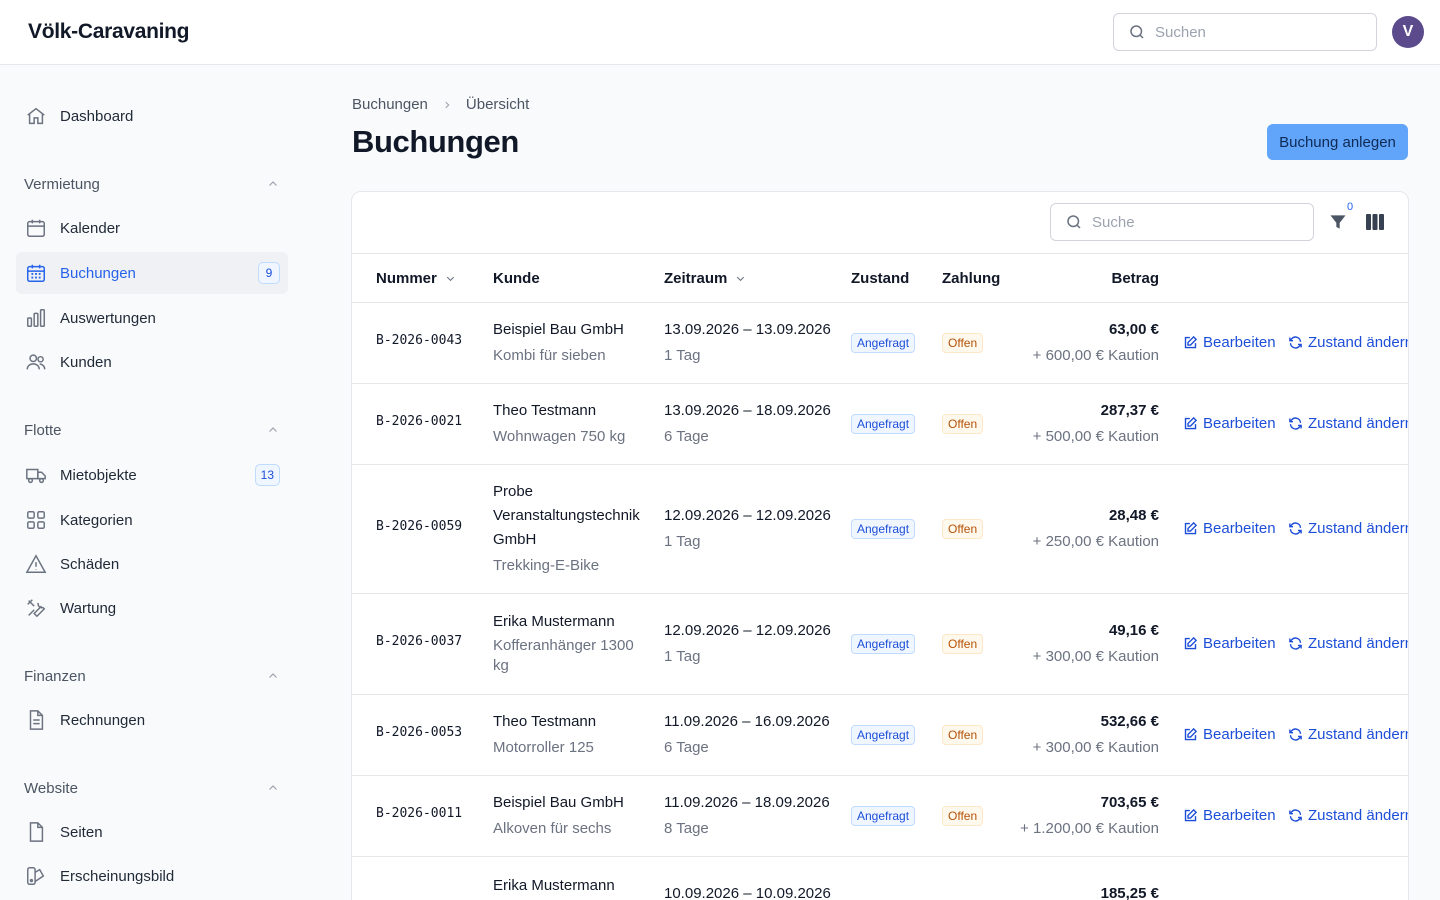 The width and height of the screenshot is (1440, 900). I want to click on create-booking-button: Buchung anlegen, so click(1337, 142).